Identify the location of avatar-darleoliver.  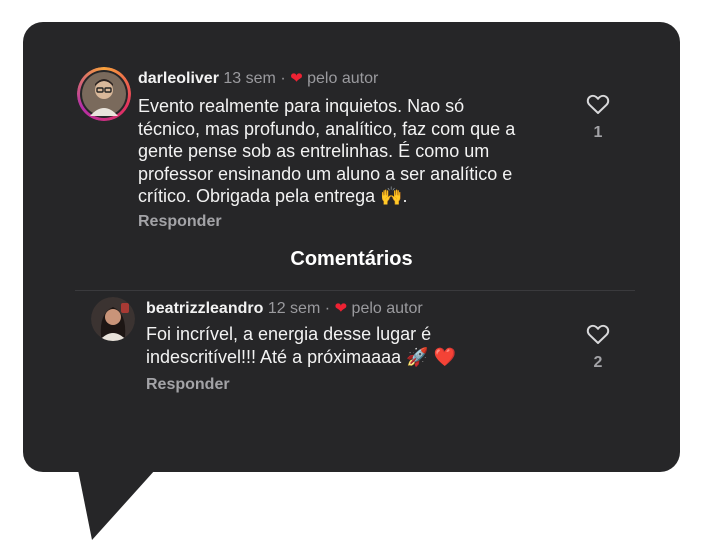
(104, 94).